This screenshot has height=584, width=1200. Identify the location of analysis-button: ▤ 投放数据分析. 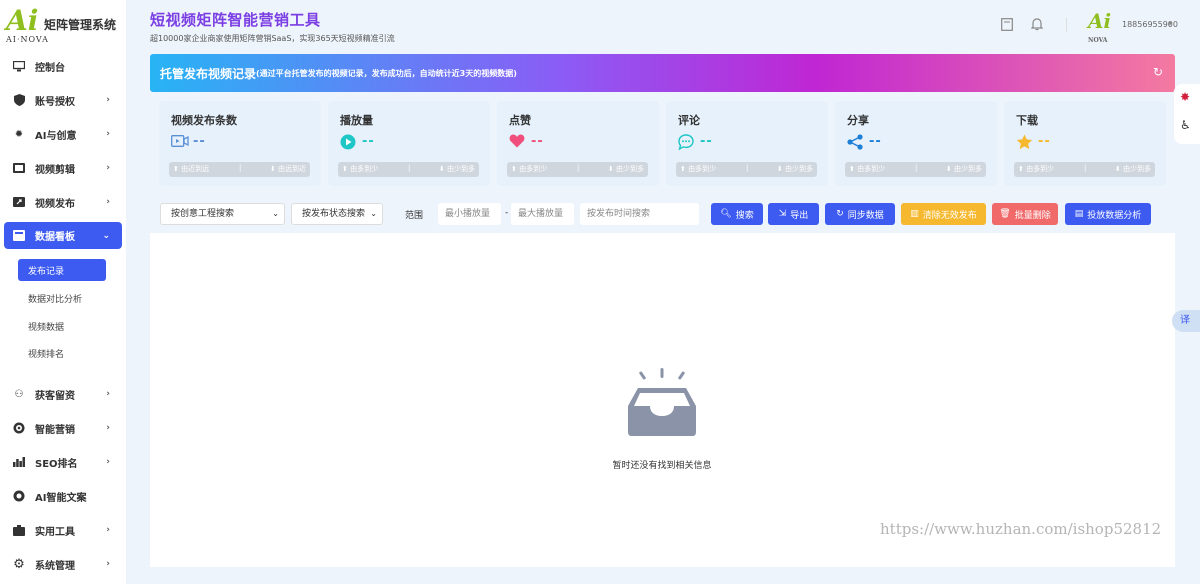
(1108, 214).